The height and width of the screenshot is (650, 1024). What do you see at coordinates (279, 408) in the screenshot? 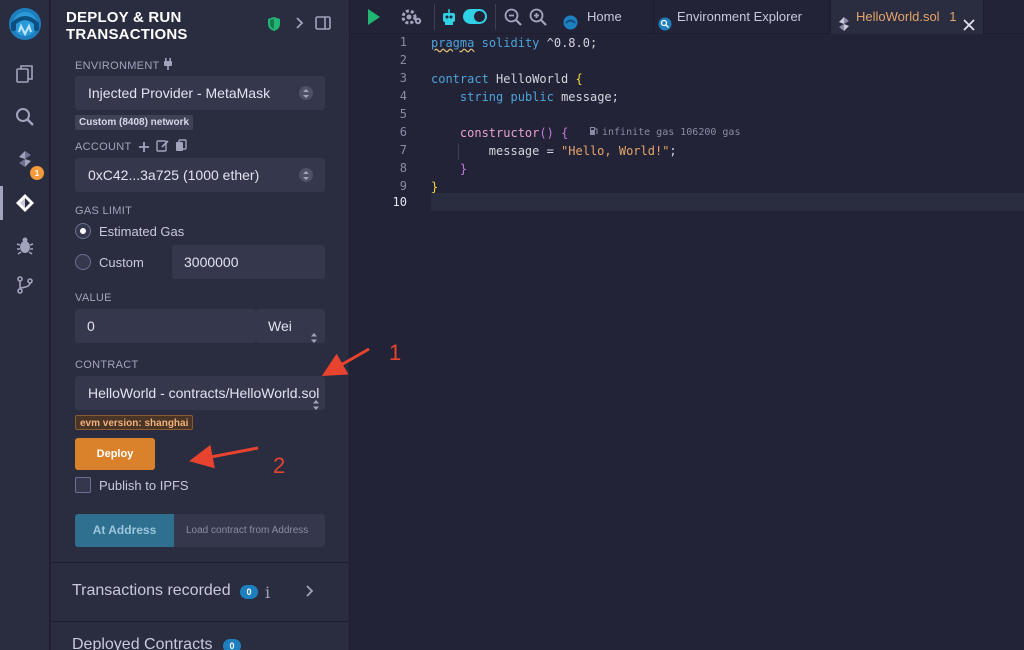
I see `annotation-overlay` at bounding box center [279, 408].